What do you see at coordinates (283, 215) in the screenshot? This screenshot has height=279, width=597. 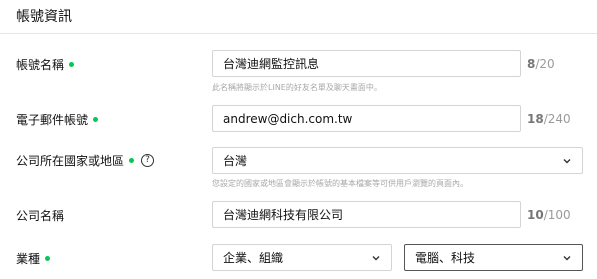 I see `company-value: 台灣迪網科技有限公司` at bounding box center [283, 215].